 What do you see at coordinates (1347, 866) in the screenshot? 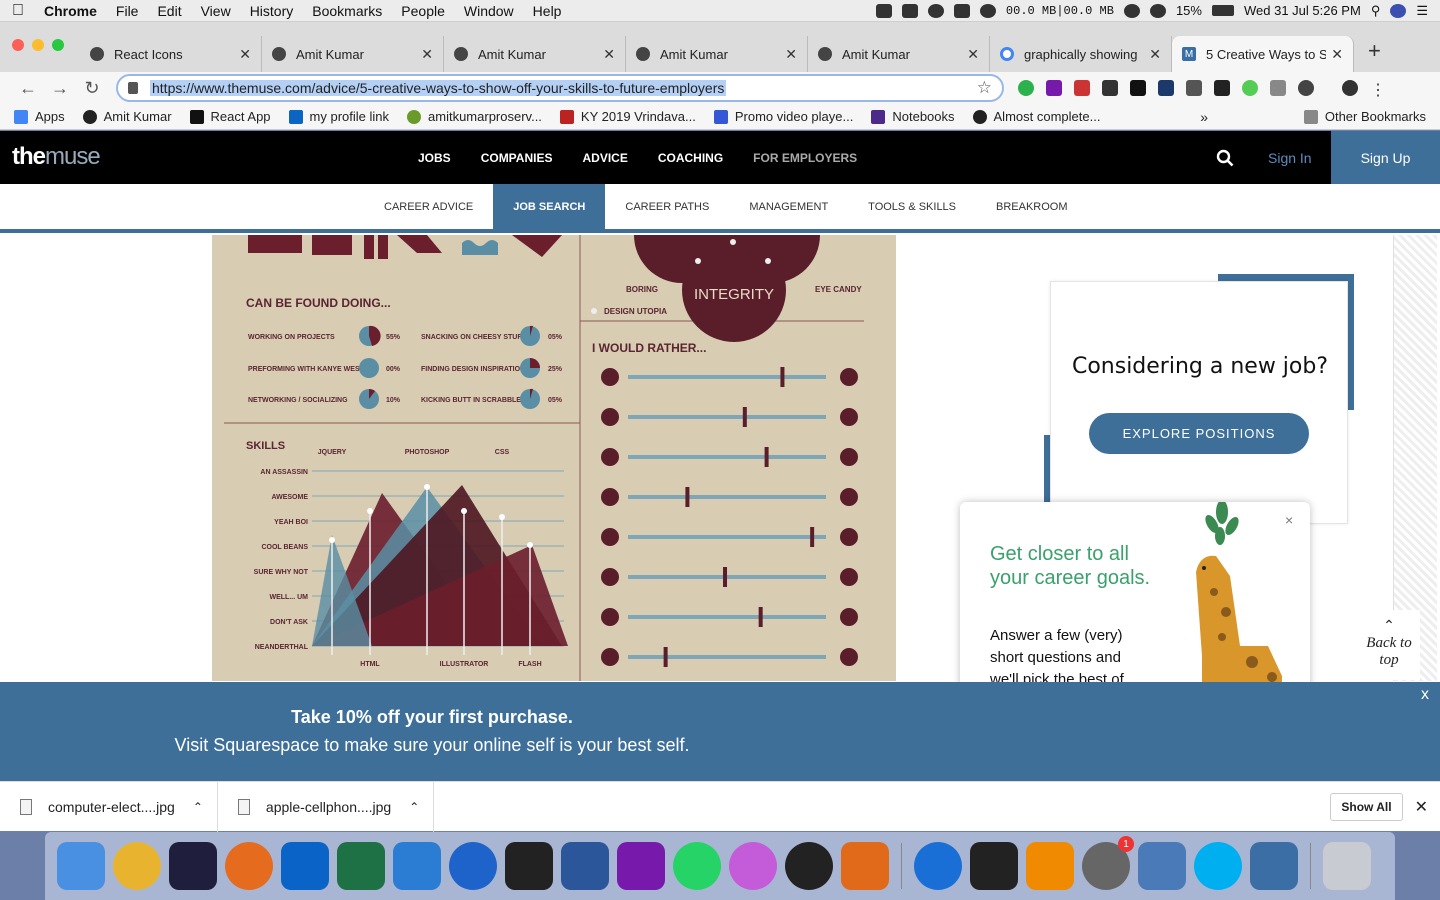
I see `trash-icon` at bounding box center [1347, 866].